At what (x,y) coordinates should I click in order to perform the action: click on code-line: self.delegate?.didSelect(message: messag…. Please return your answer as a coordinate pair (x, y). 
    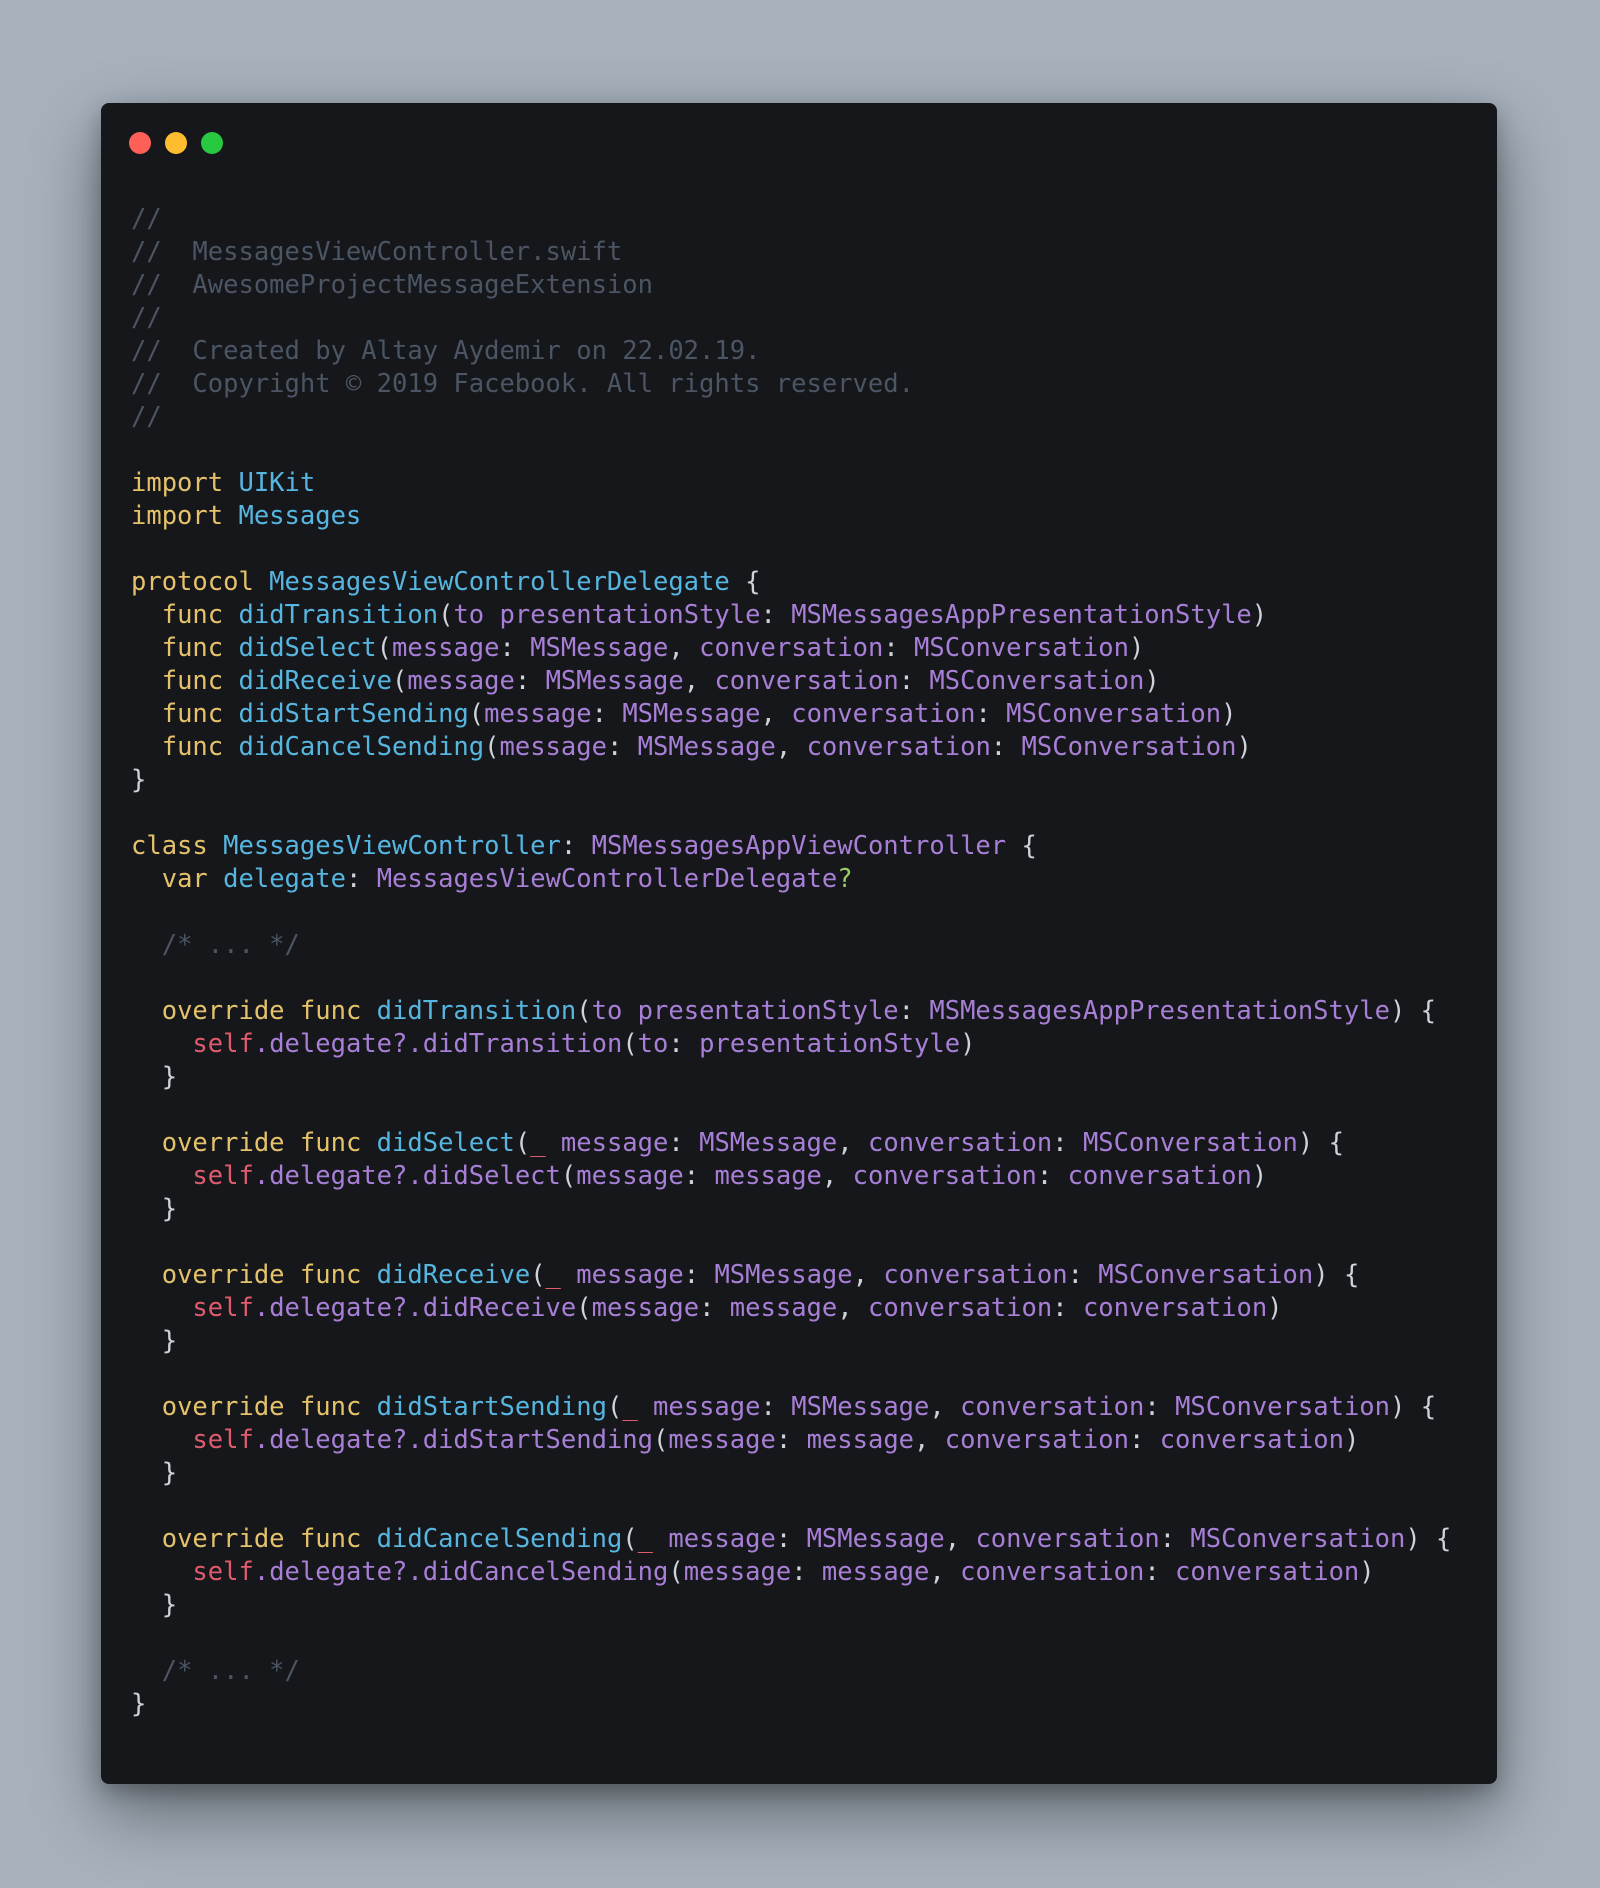
    Looking at the image, I should click on (804, 1176).